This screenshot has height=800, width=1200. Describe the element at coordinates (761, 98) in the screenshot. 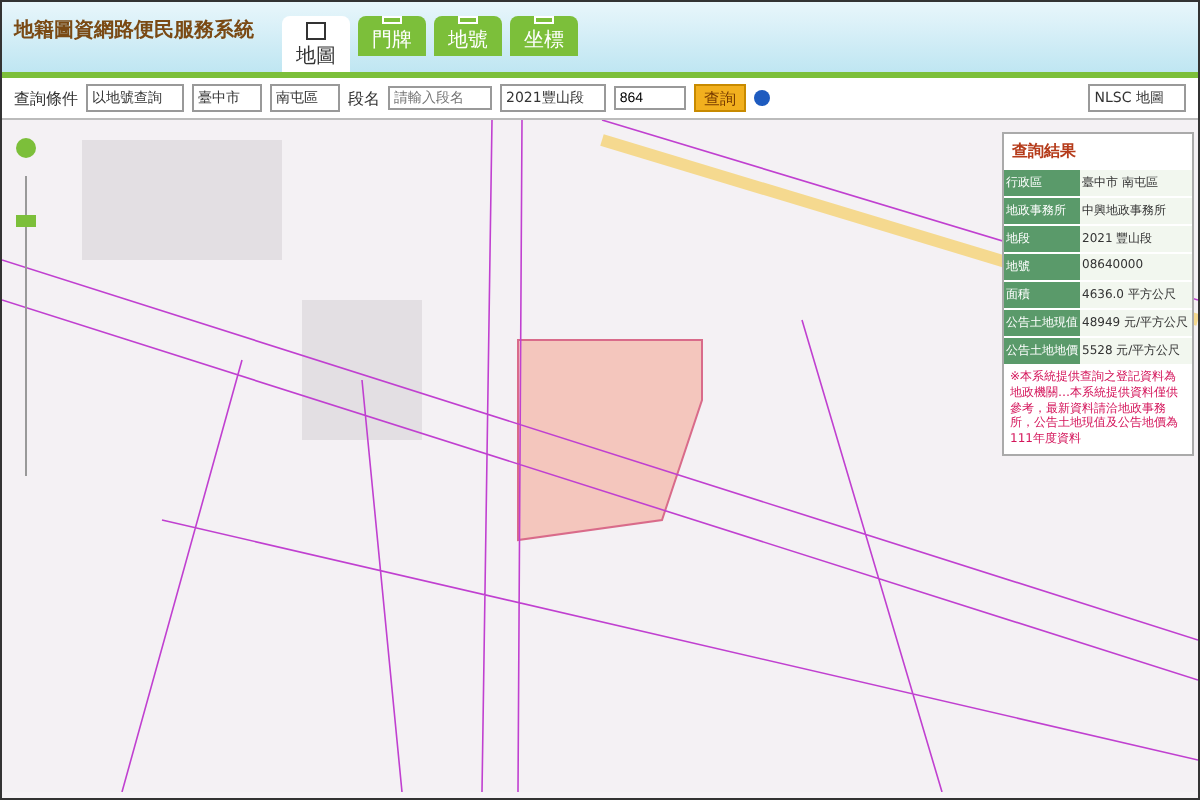

I see `info-icon` at that location.